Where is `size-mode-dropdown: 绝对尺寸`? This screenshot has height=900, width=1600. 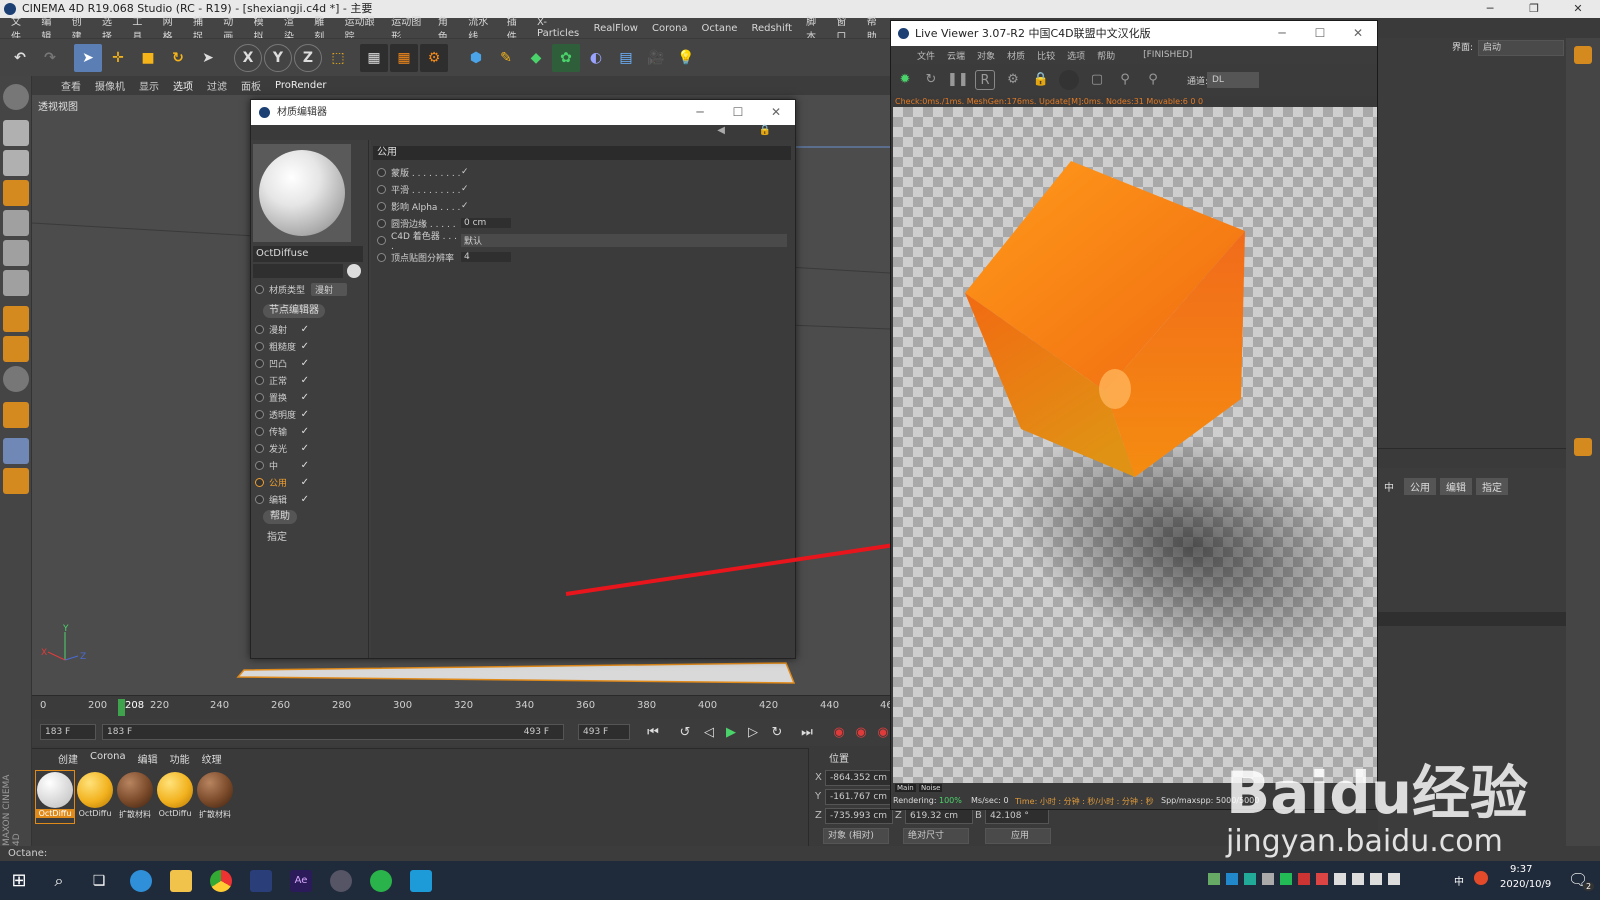
size-mode-dropdown: 绝对尺寸 is located at coordinates (936, 836).